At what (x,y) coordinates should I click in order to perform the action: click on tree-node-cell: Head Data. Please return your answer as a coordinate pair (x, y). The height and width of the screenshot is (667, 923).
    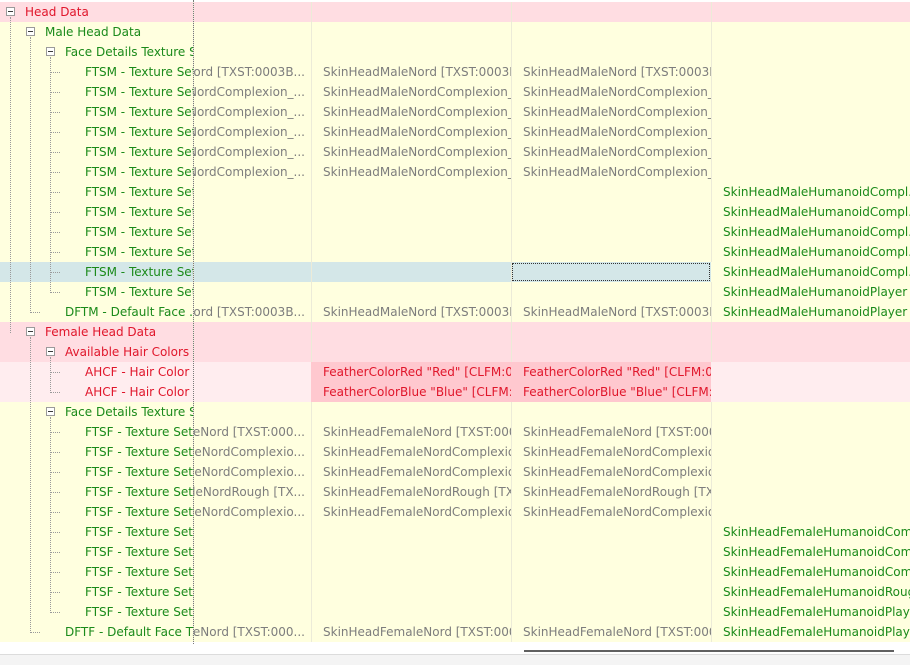
    Looking at the image, I should click on (96, 12).